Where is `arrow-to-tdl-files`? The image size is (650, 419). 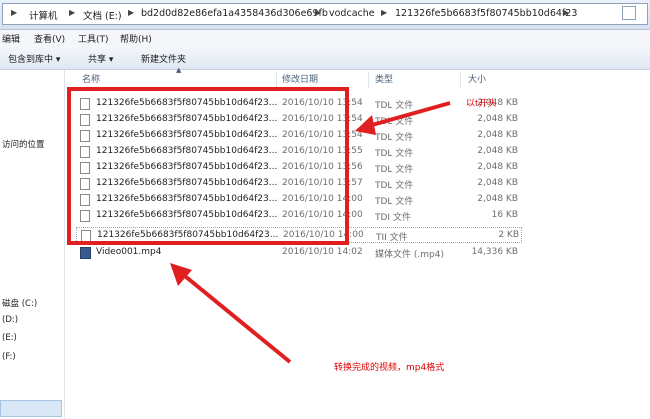
arrow-to-tdl-files is located at coordinates (403, 118).